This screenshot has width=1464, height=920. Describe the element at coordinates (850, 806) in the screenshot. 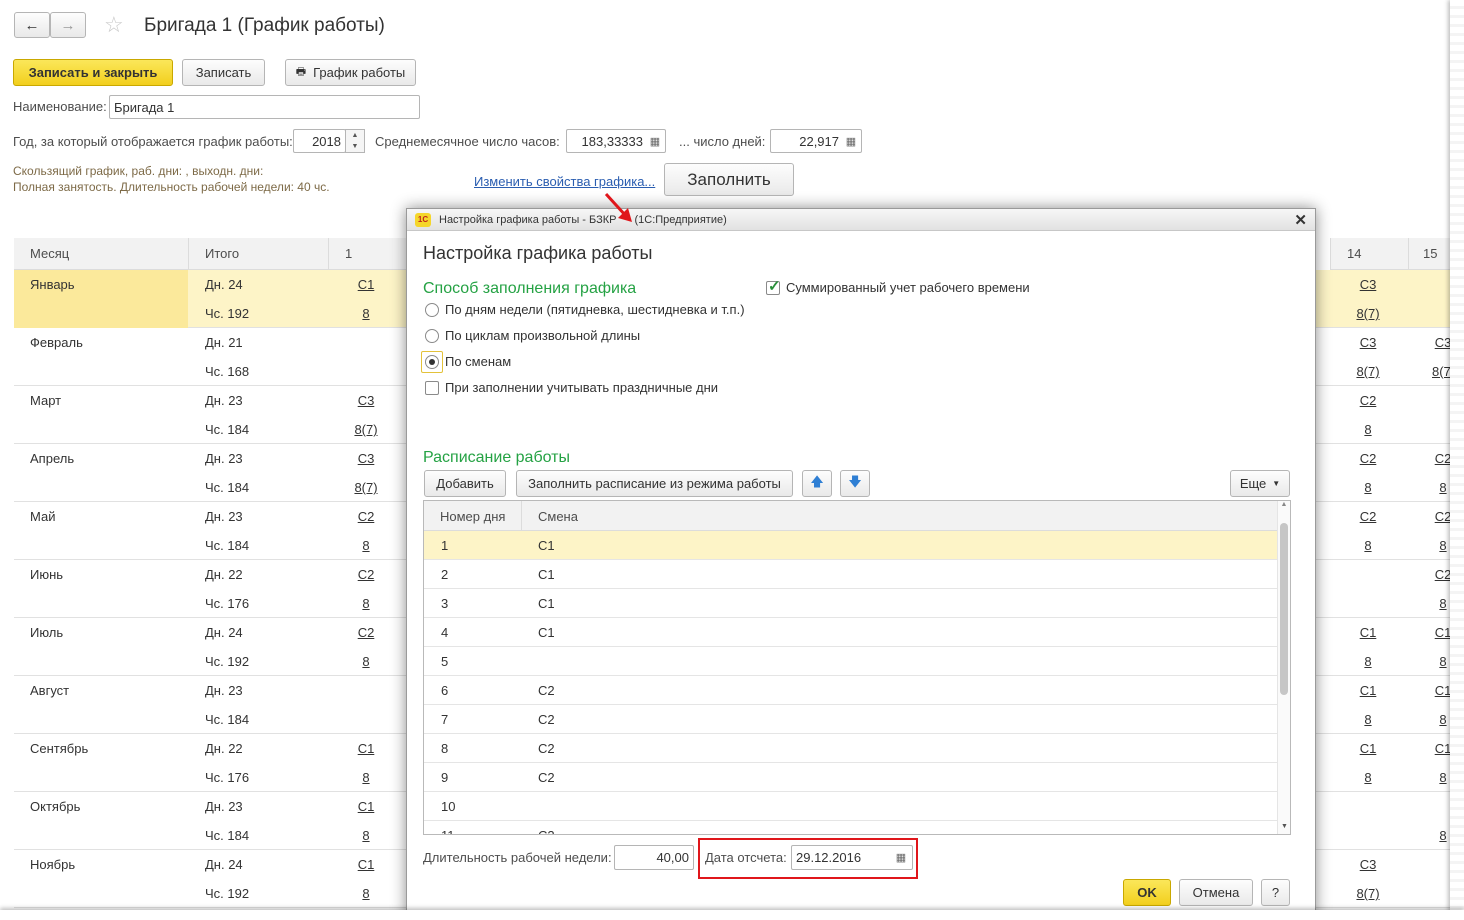

I see `schedule-row: 10` at that location.